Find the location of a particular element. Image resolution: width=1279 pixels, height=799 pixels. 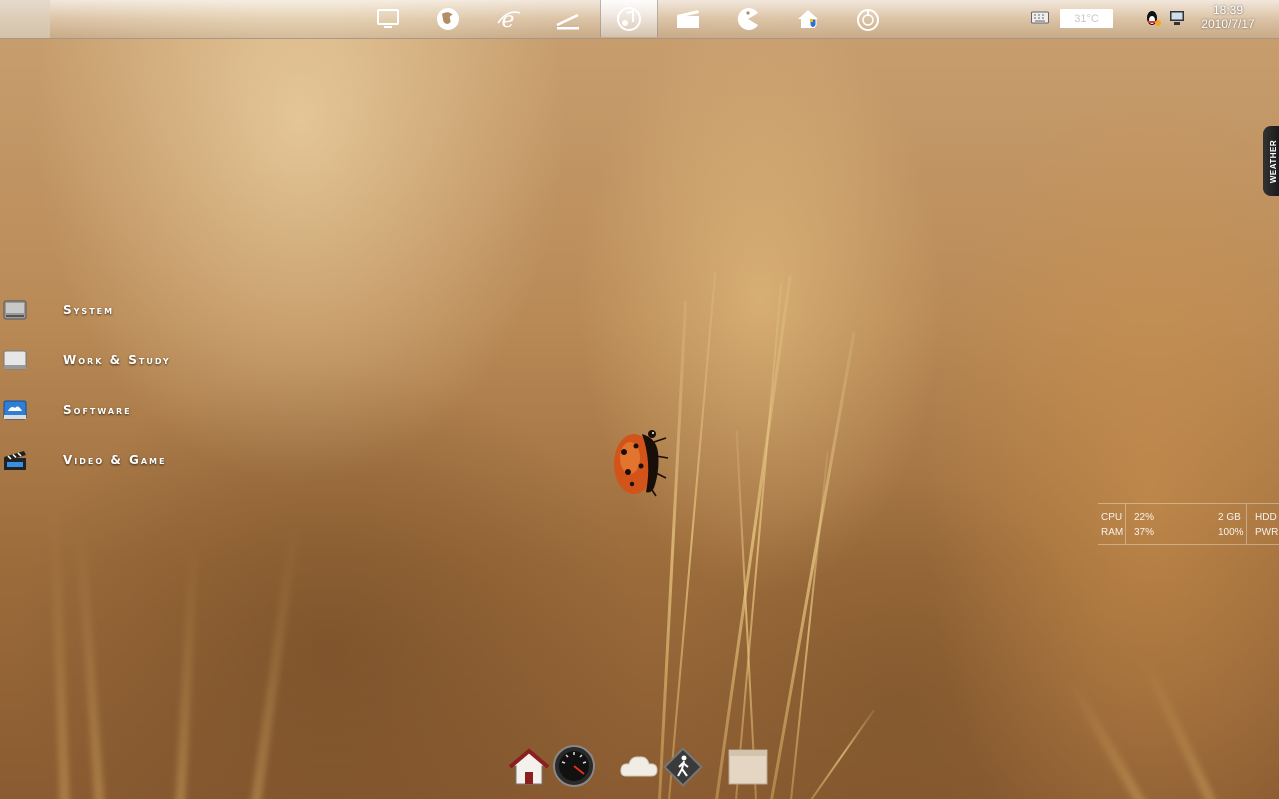

system-monitor: CPU 22% RAM 37% 2 GB 100% HDD PWR is located at coordinates (1188, 524).